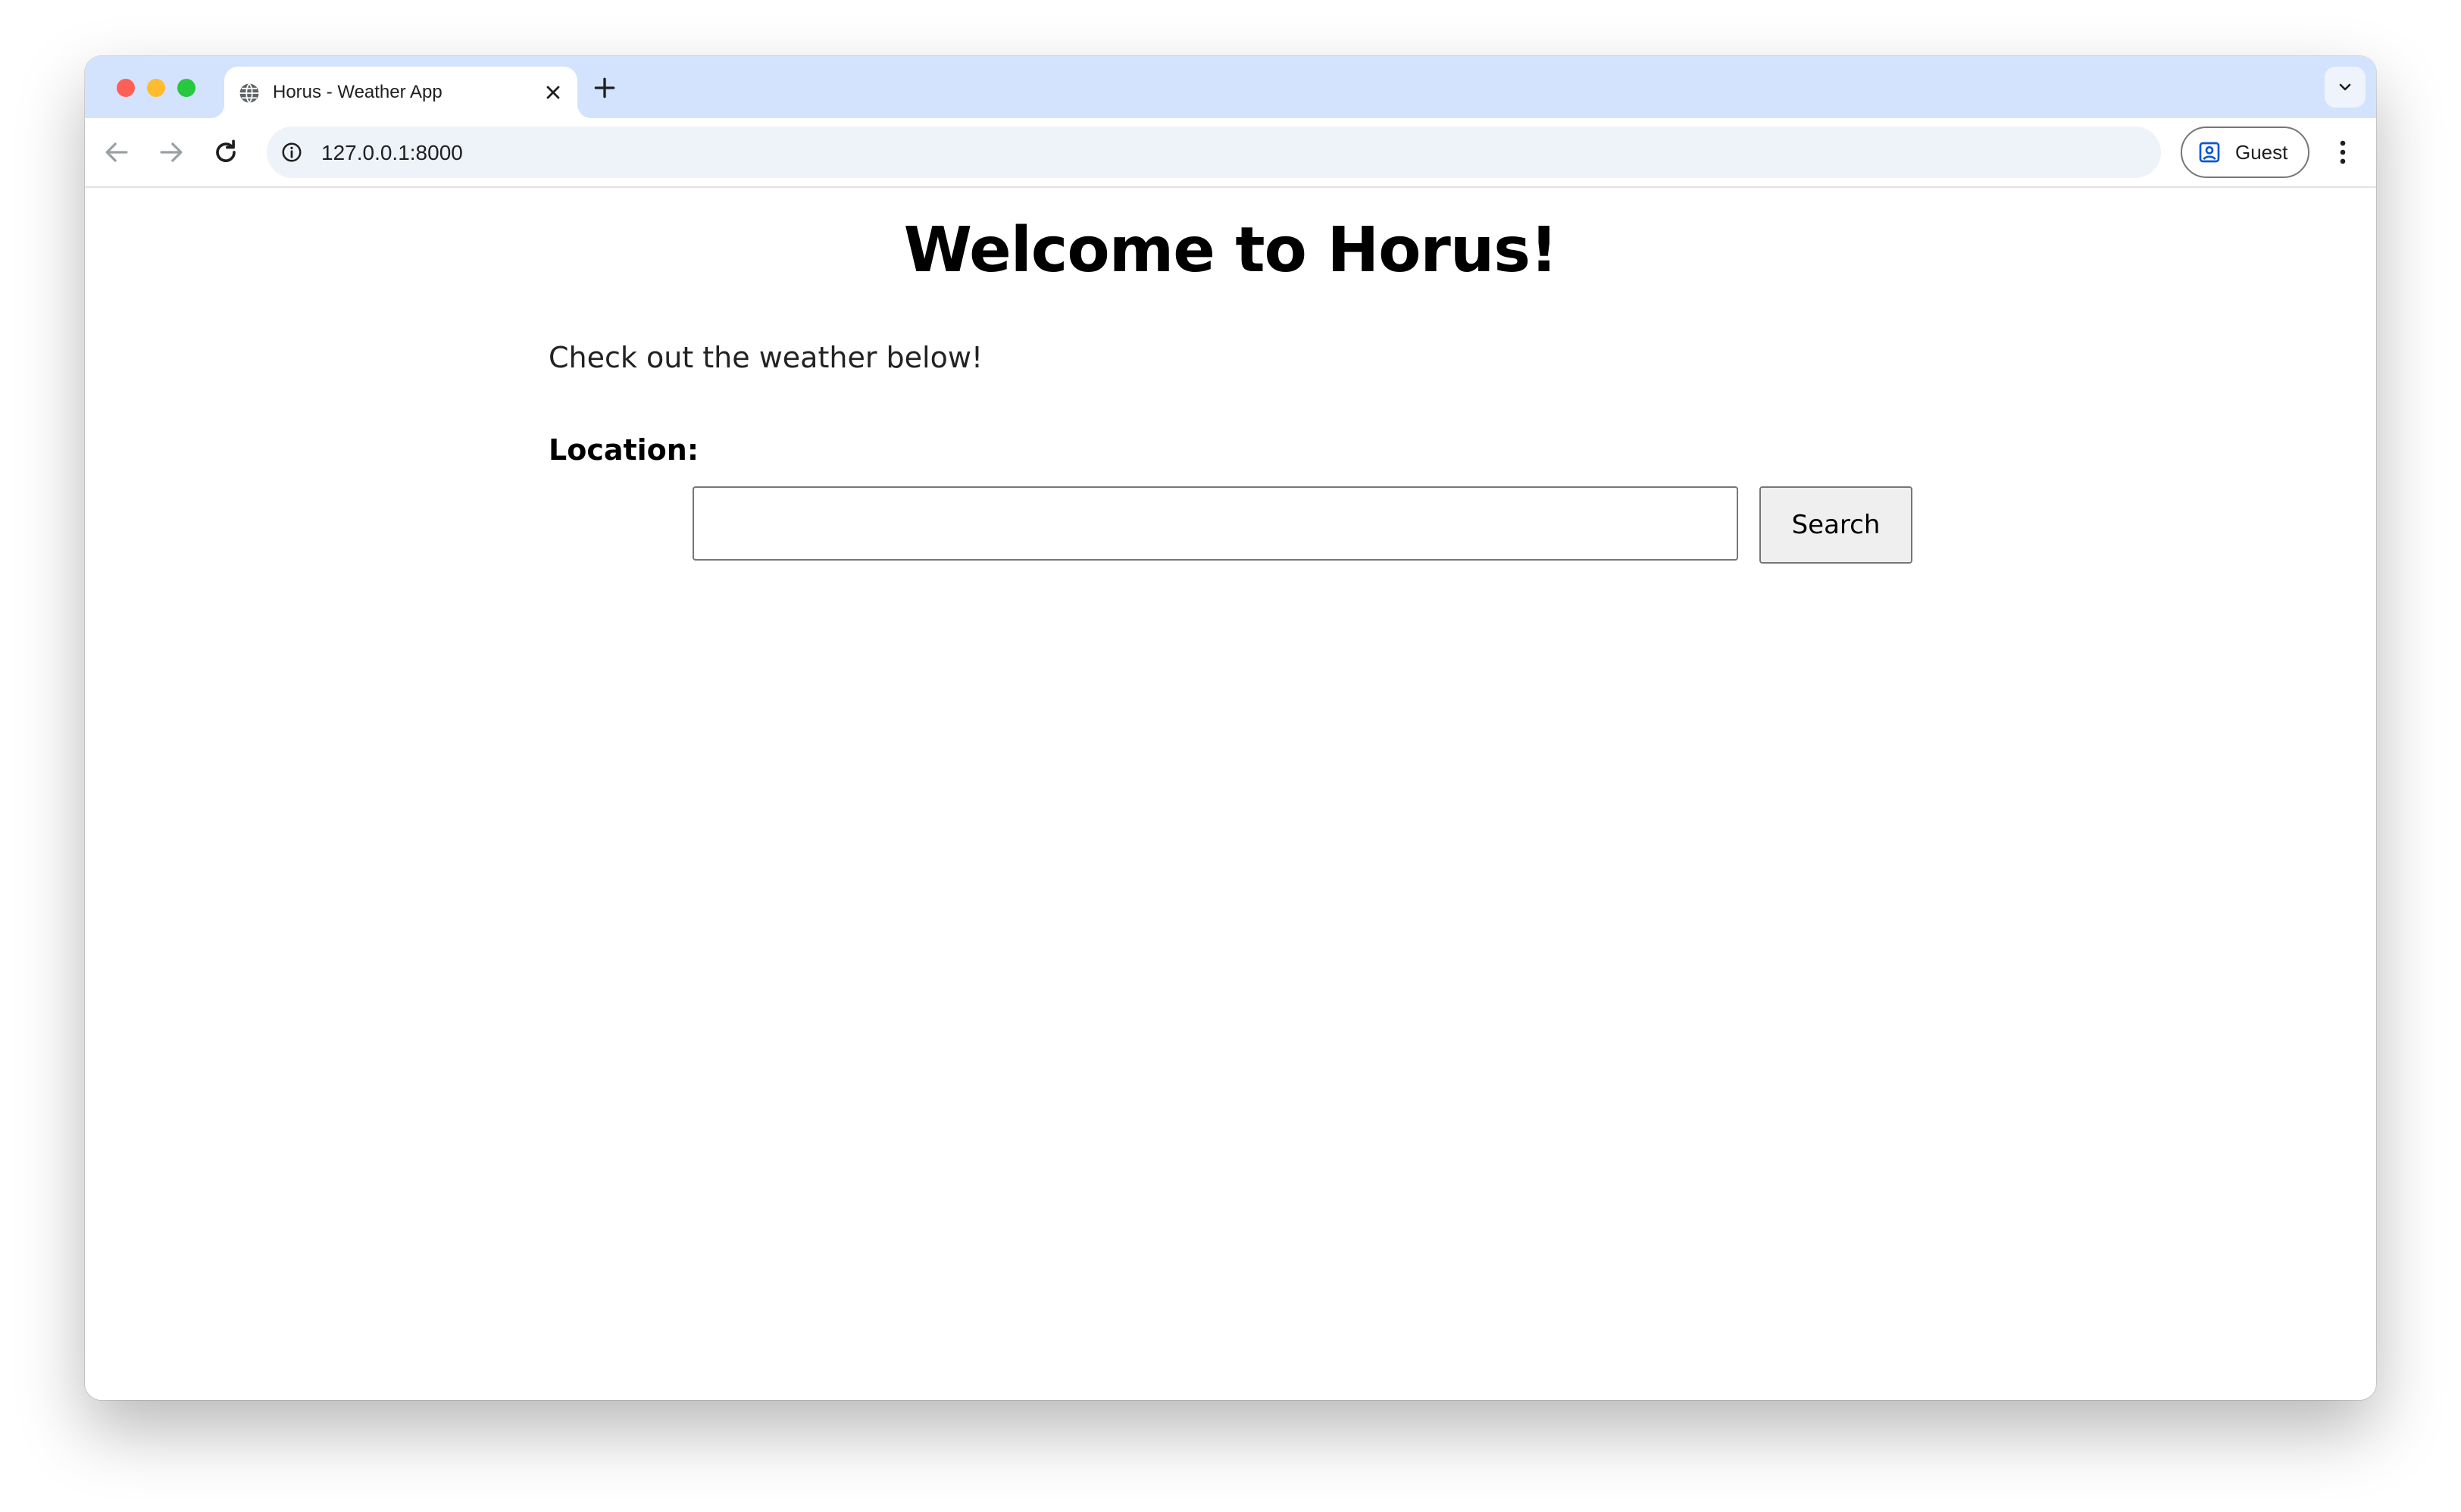  I want to click on location-input, so click(1216, 523).